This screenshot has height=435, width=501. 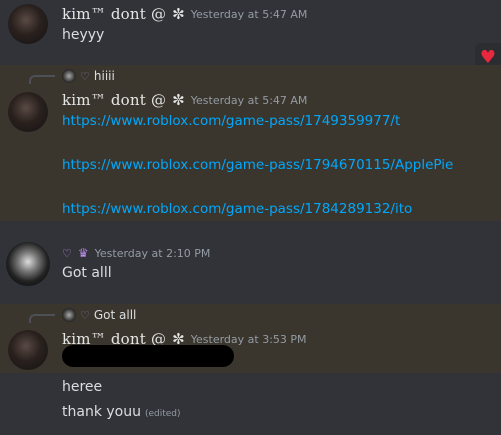 I want to click on reply-text: hiiii, so click(x=104, y=76).